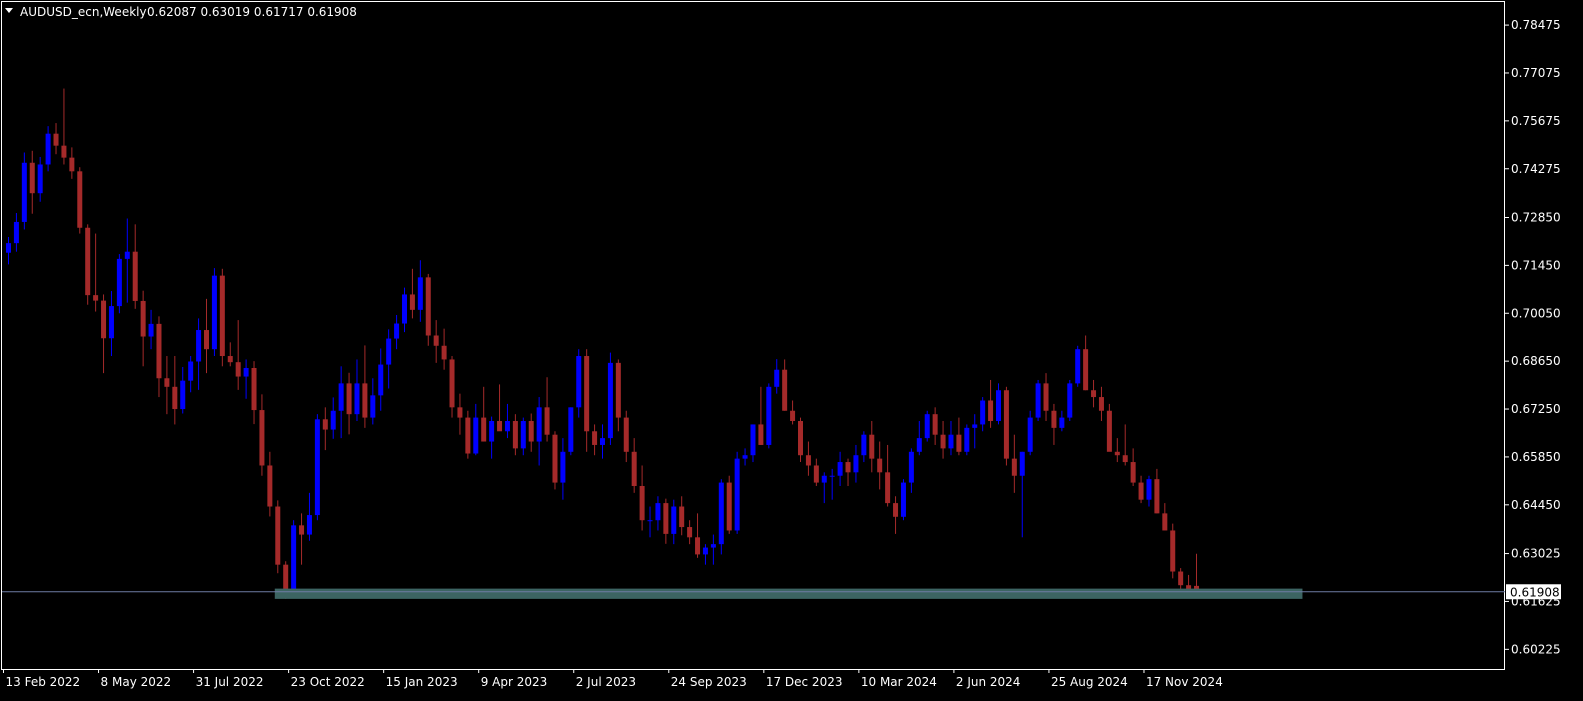 The image size is (1583, 701). What do you see at coordinates (1536, 361) in the screenshot?
I see `y-tick-label: 0.68650` at bounding box center [1536, 361].